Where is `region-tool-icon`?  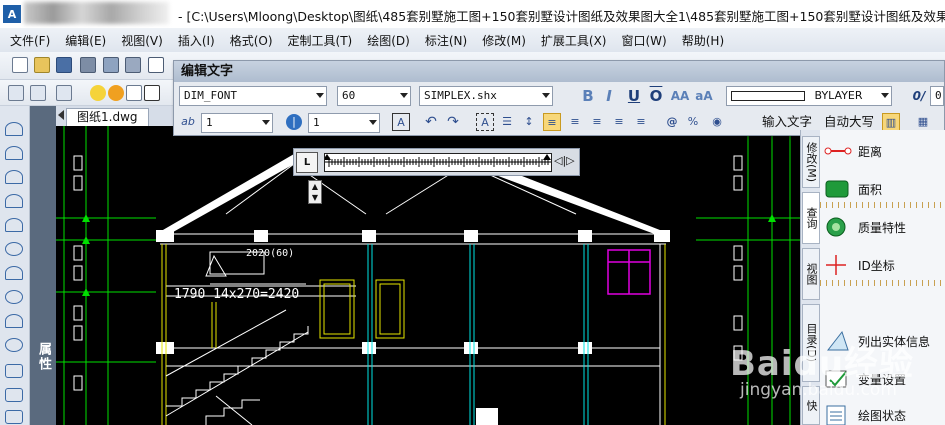
region-tool-icon is located at coordinates (14, 417).